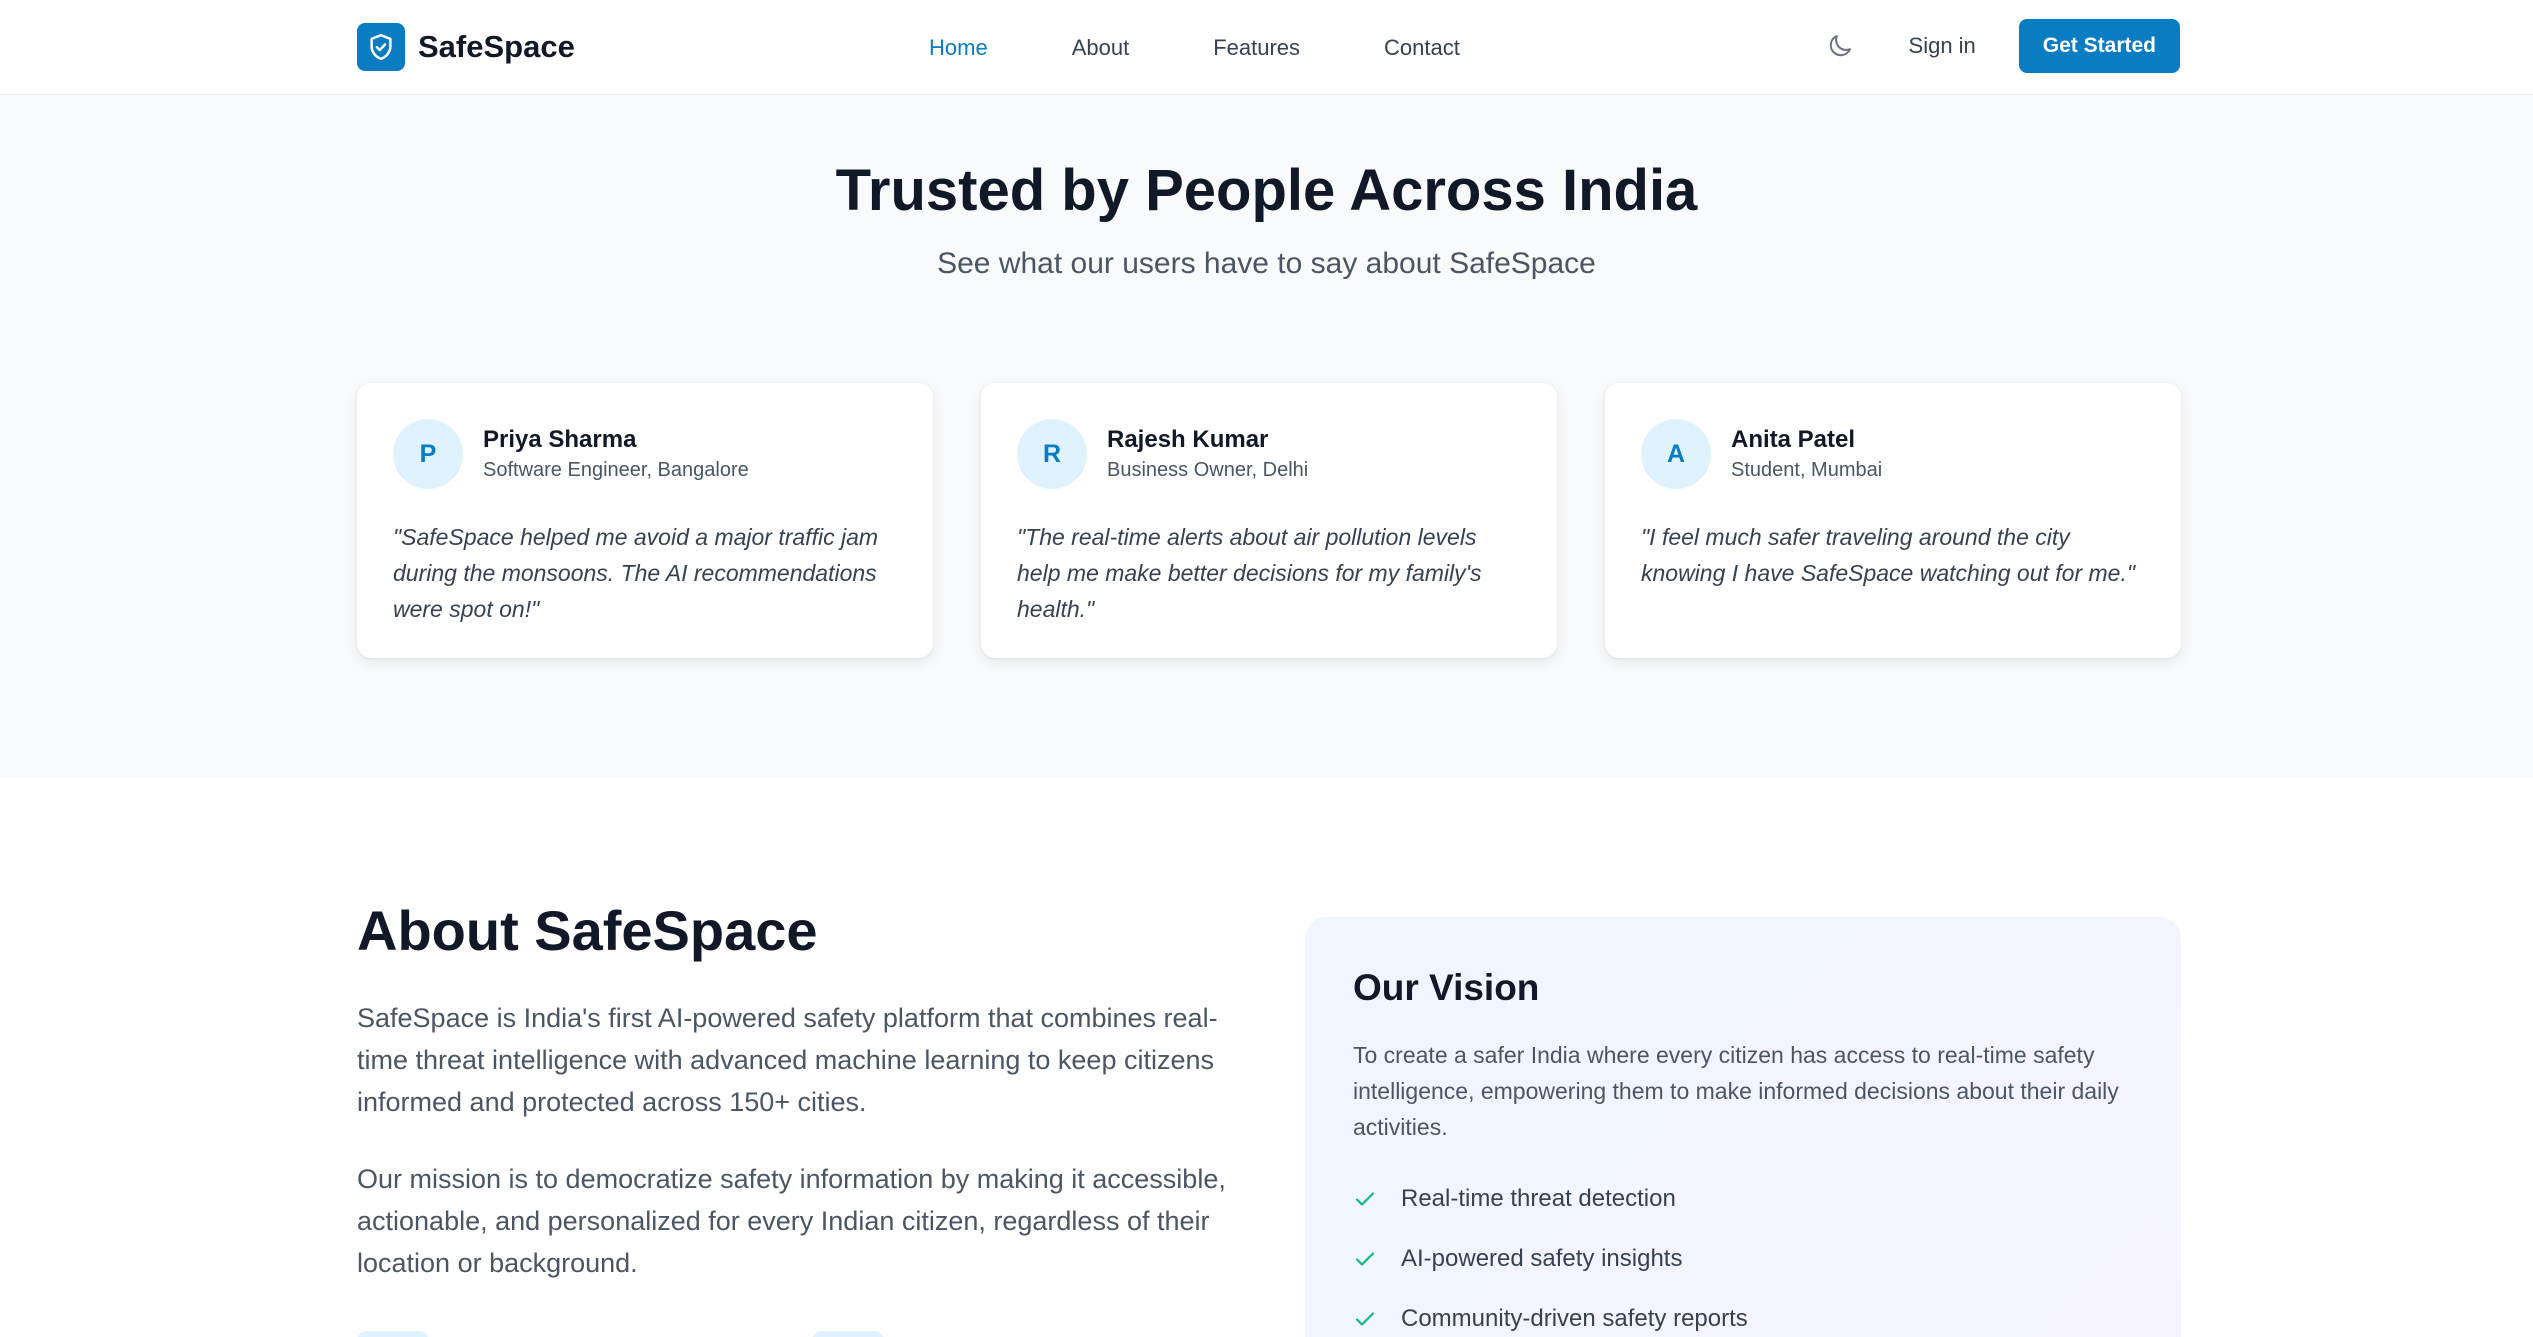 Image resolution: width=2533 pixels, height=1337 pixels. What do you see at coordinates (1999, 46) in the screenshot?
I see `nav-actions: Sign in Get Started` at bounding box center [1999, 46].